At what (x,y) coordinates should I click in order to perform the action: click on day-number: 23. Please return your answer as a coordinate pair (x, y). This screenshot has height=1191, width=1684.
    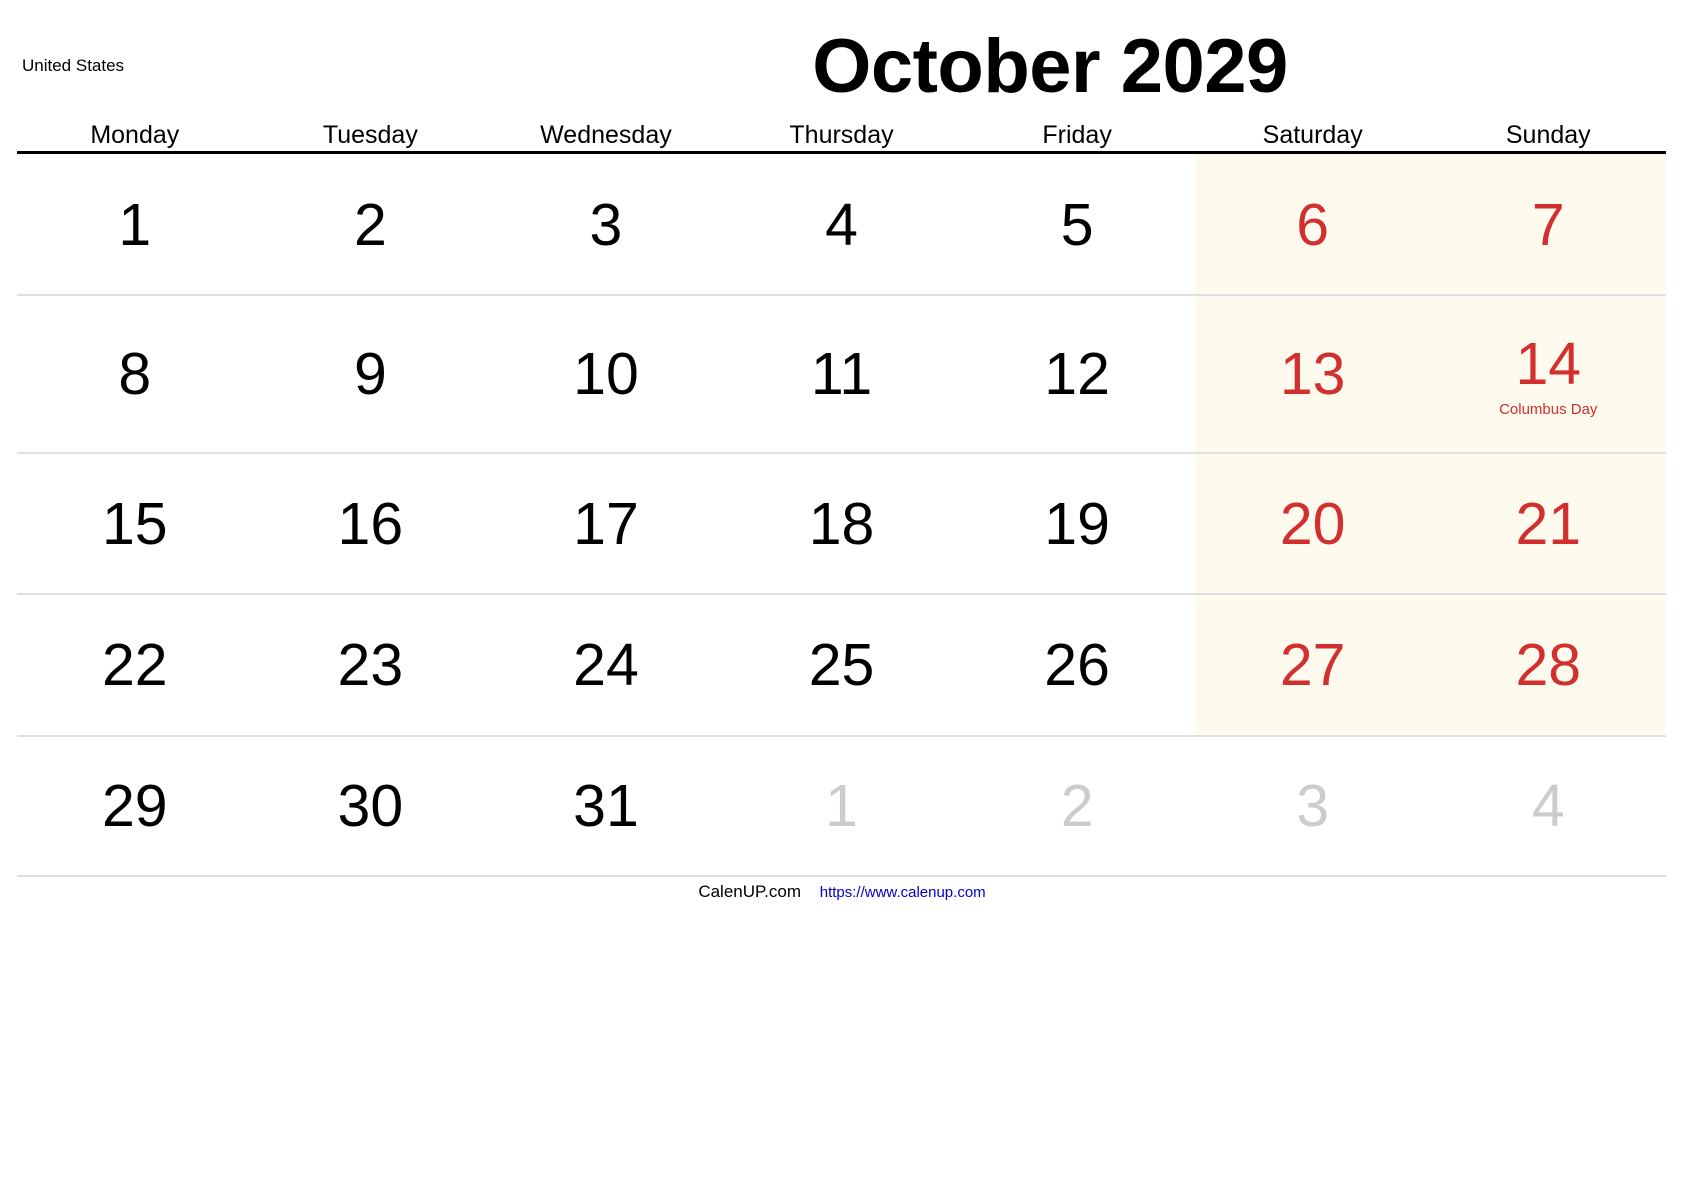
    Looking at the image, I should click on (370, 665).